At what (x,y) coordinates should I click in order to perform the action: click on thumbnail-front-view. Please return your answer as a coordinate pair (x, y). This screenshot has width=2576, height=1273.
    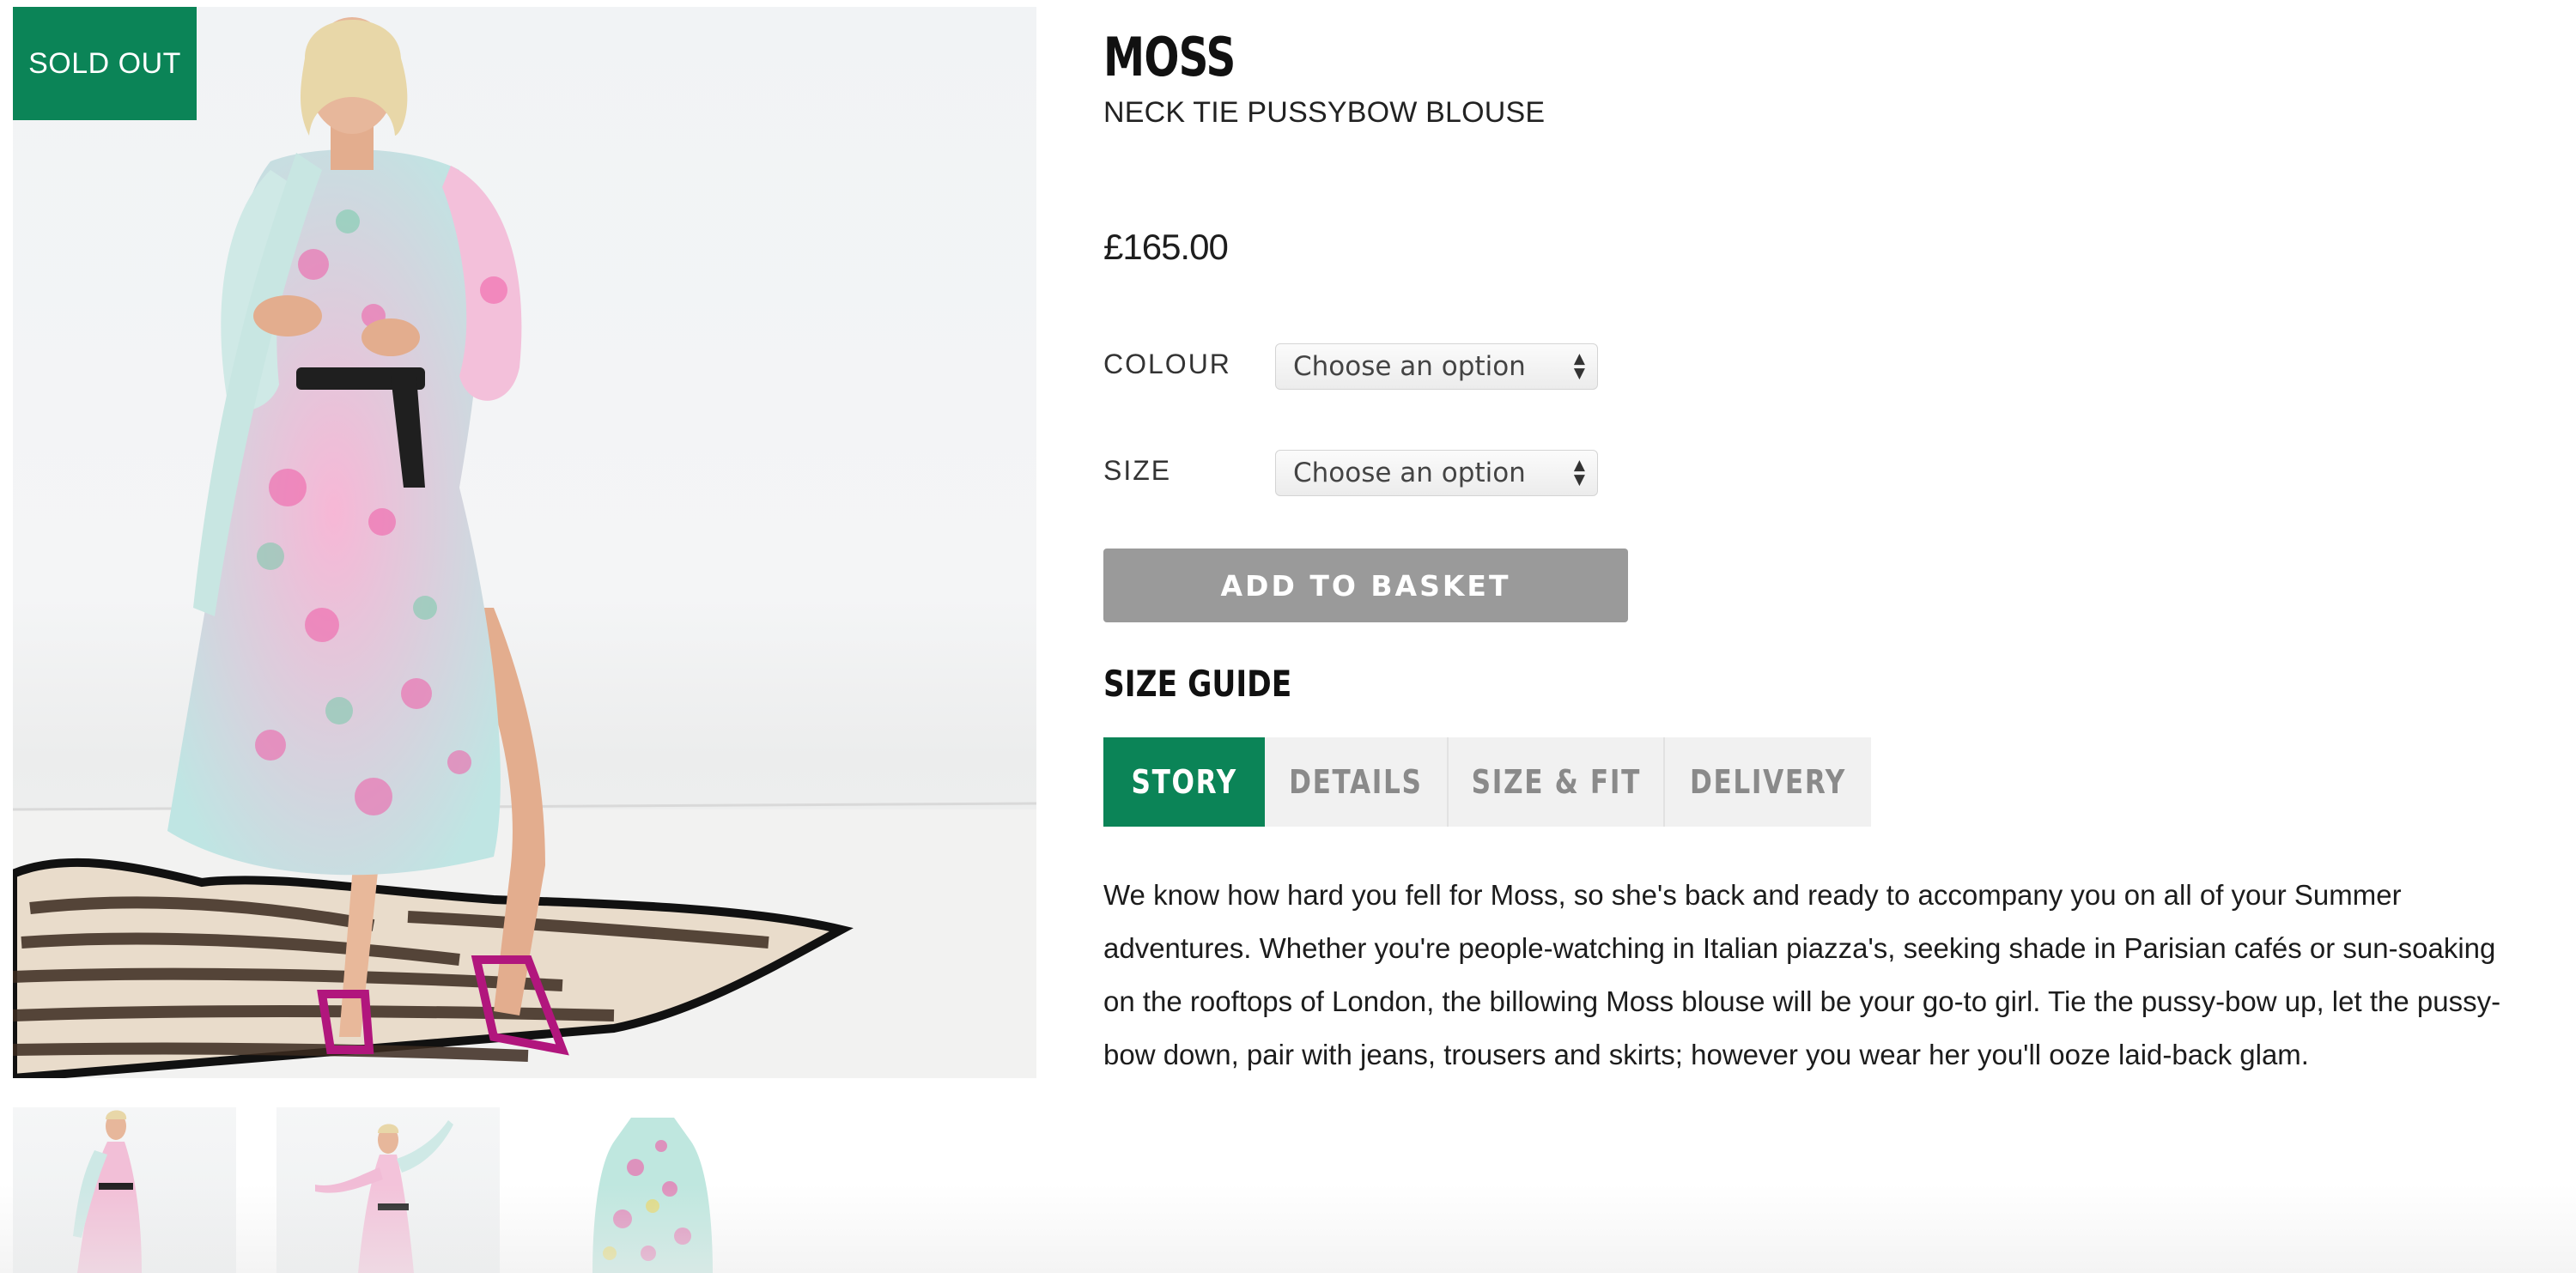
    Looking at the image, I should click on (124, 1190).